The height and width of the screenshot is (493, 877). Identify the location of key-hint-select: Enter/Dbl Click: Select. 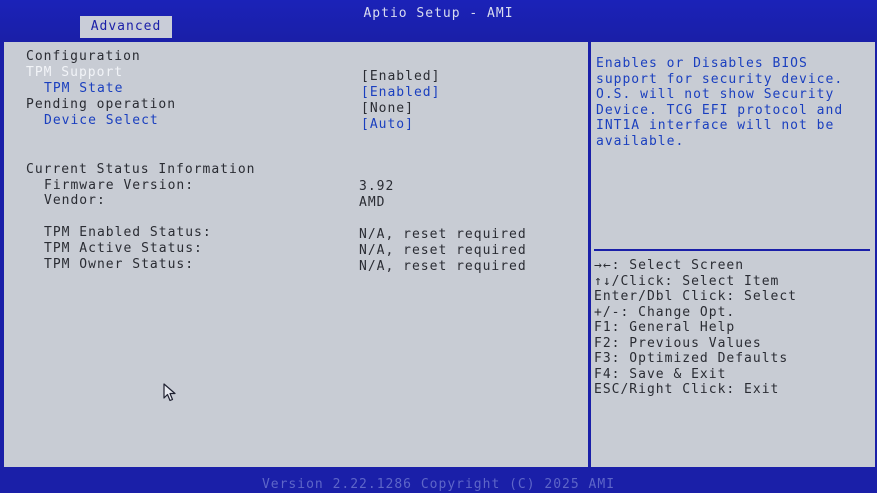
(696, 296).